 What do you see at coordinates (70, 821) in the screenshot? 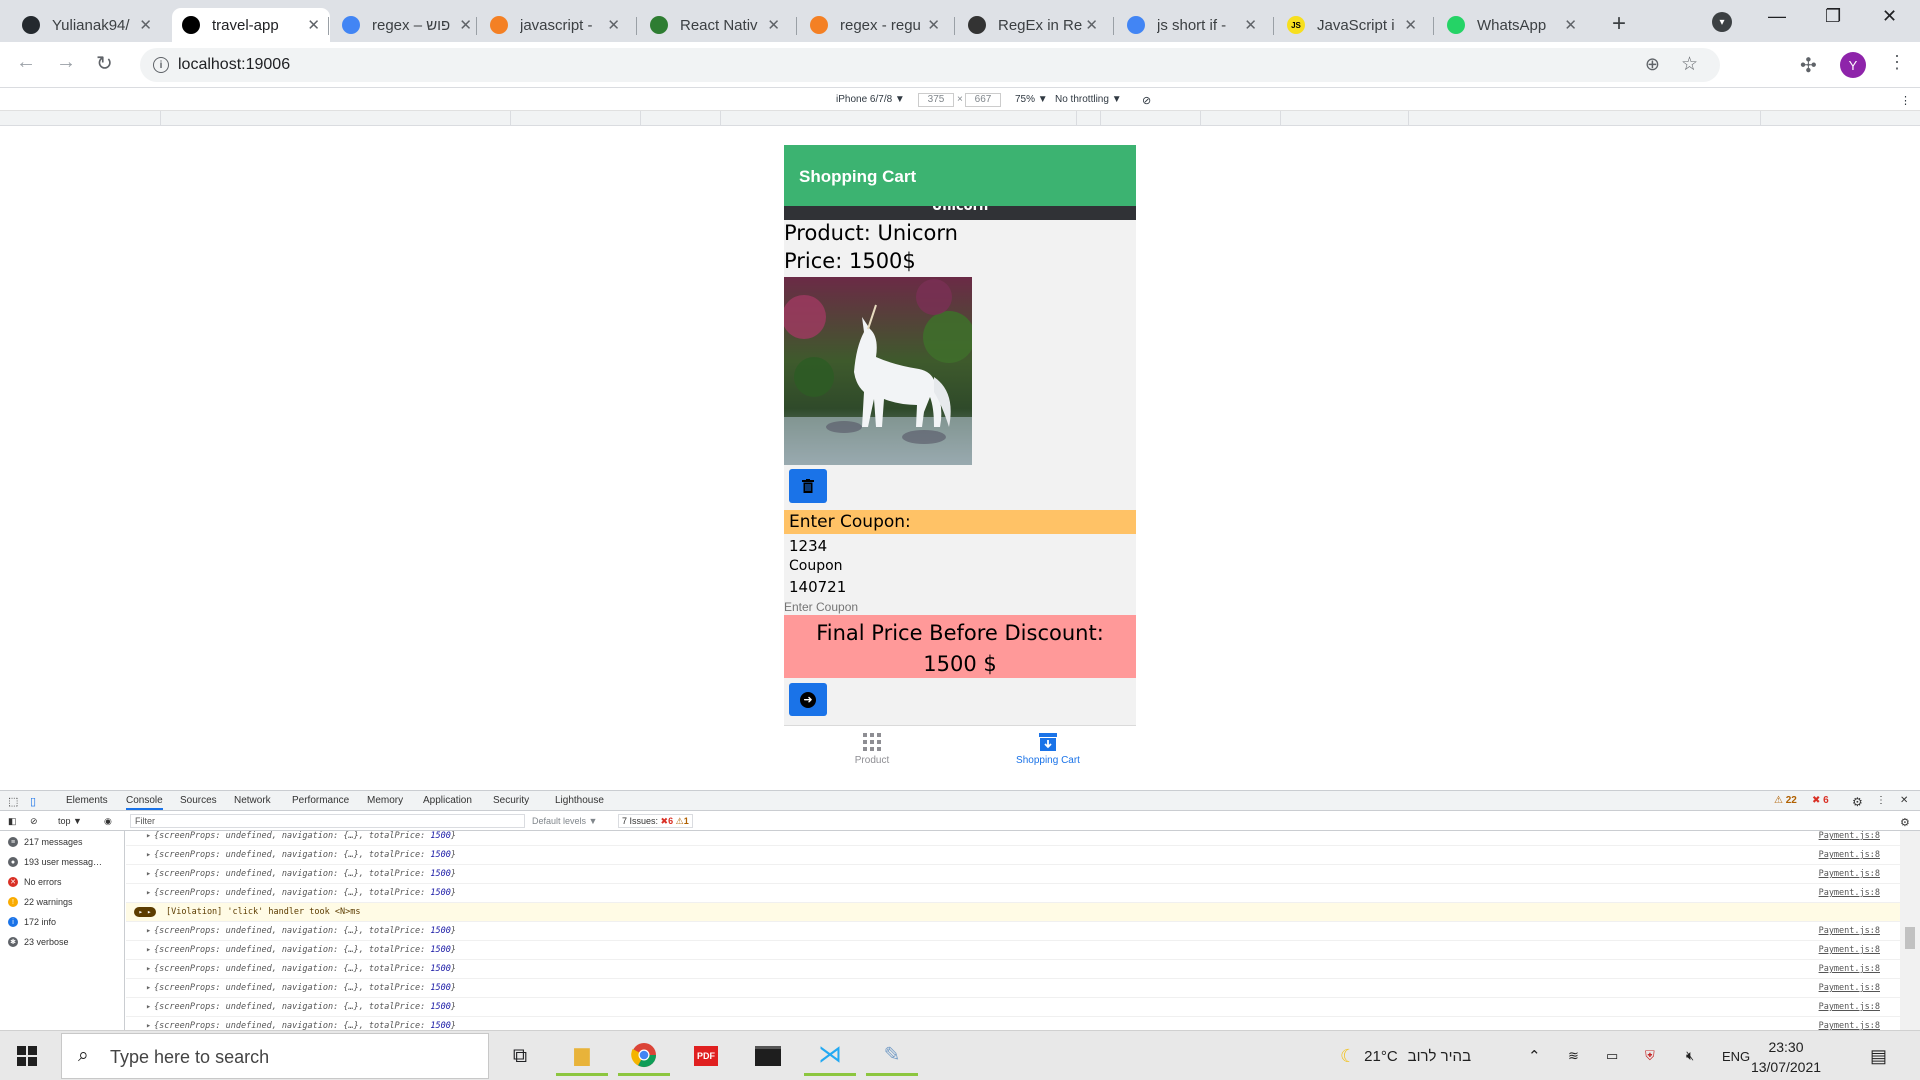
I see `context-select: top ▼` at bounding box center [70, 821].